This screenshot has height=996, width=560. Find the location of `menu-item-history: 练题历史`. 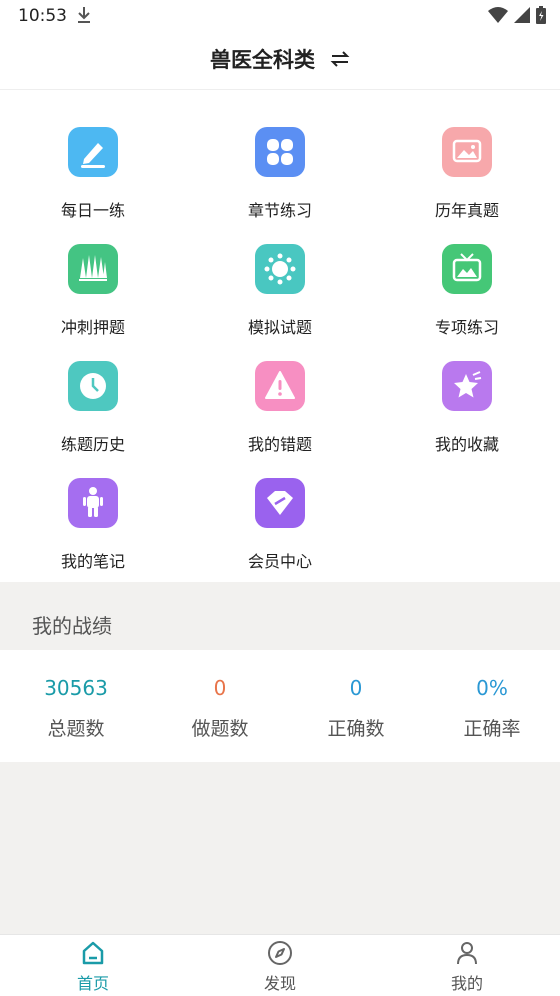

menu-item-history: 练题历史 is located at coordinates (93, 417).